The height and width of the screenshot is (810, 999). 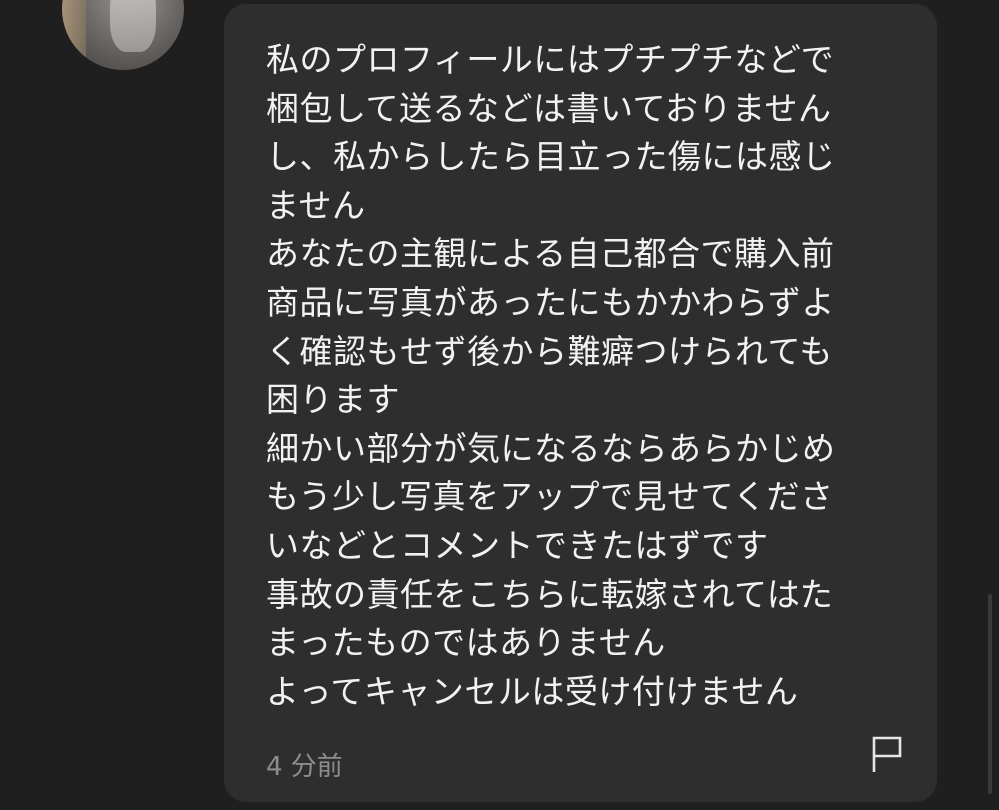 What do you see at coordinates (517, 545) in the screenshot?
I see `message-line: いなどとコメントできたはずです` at bounding box center [517, 545].